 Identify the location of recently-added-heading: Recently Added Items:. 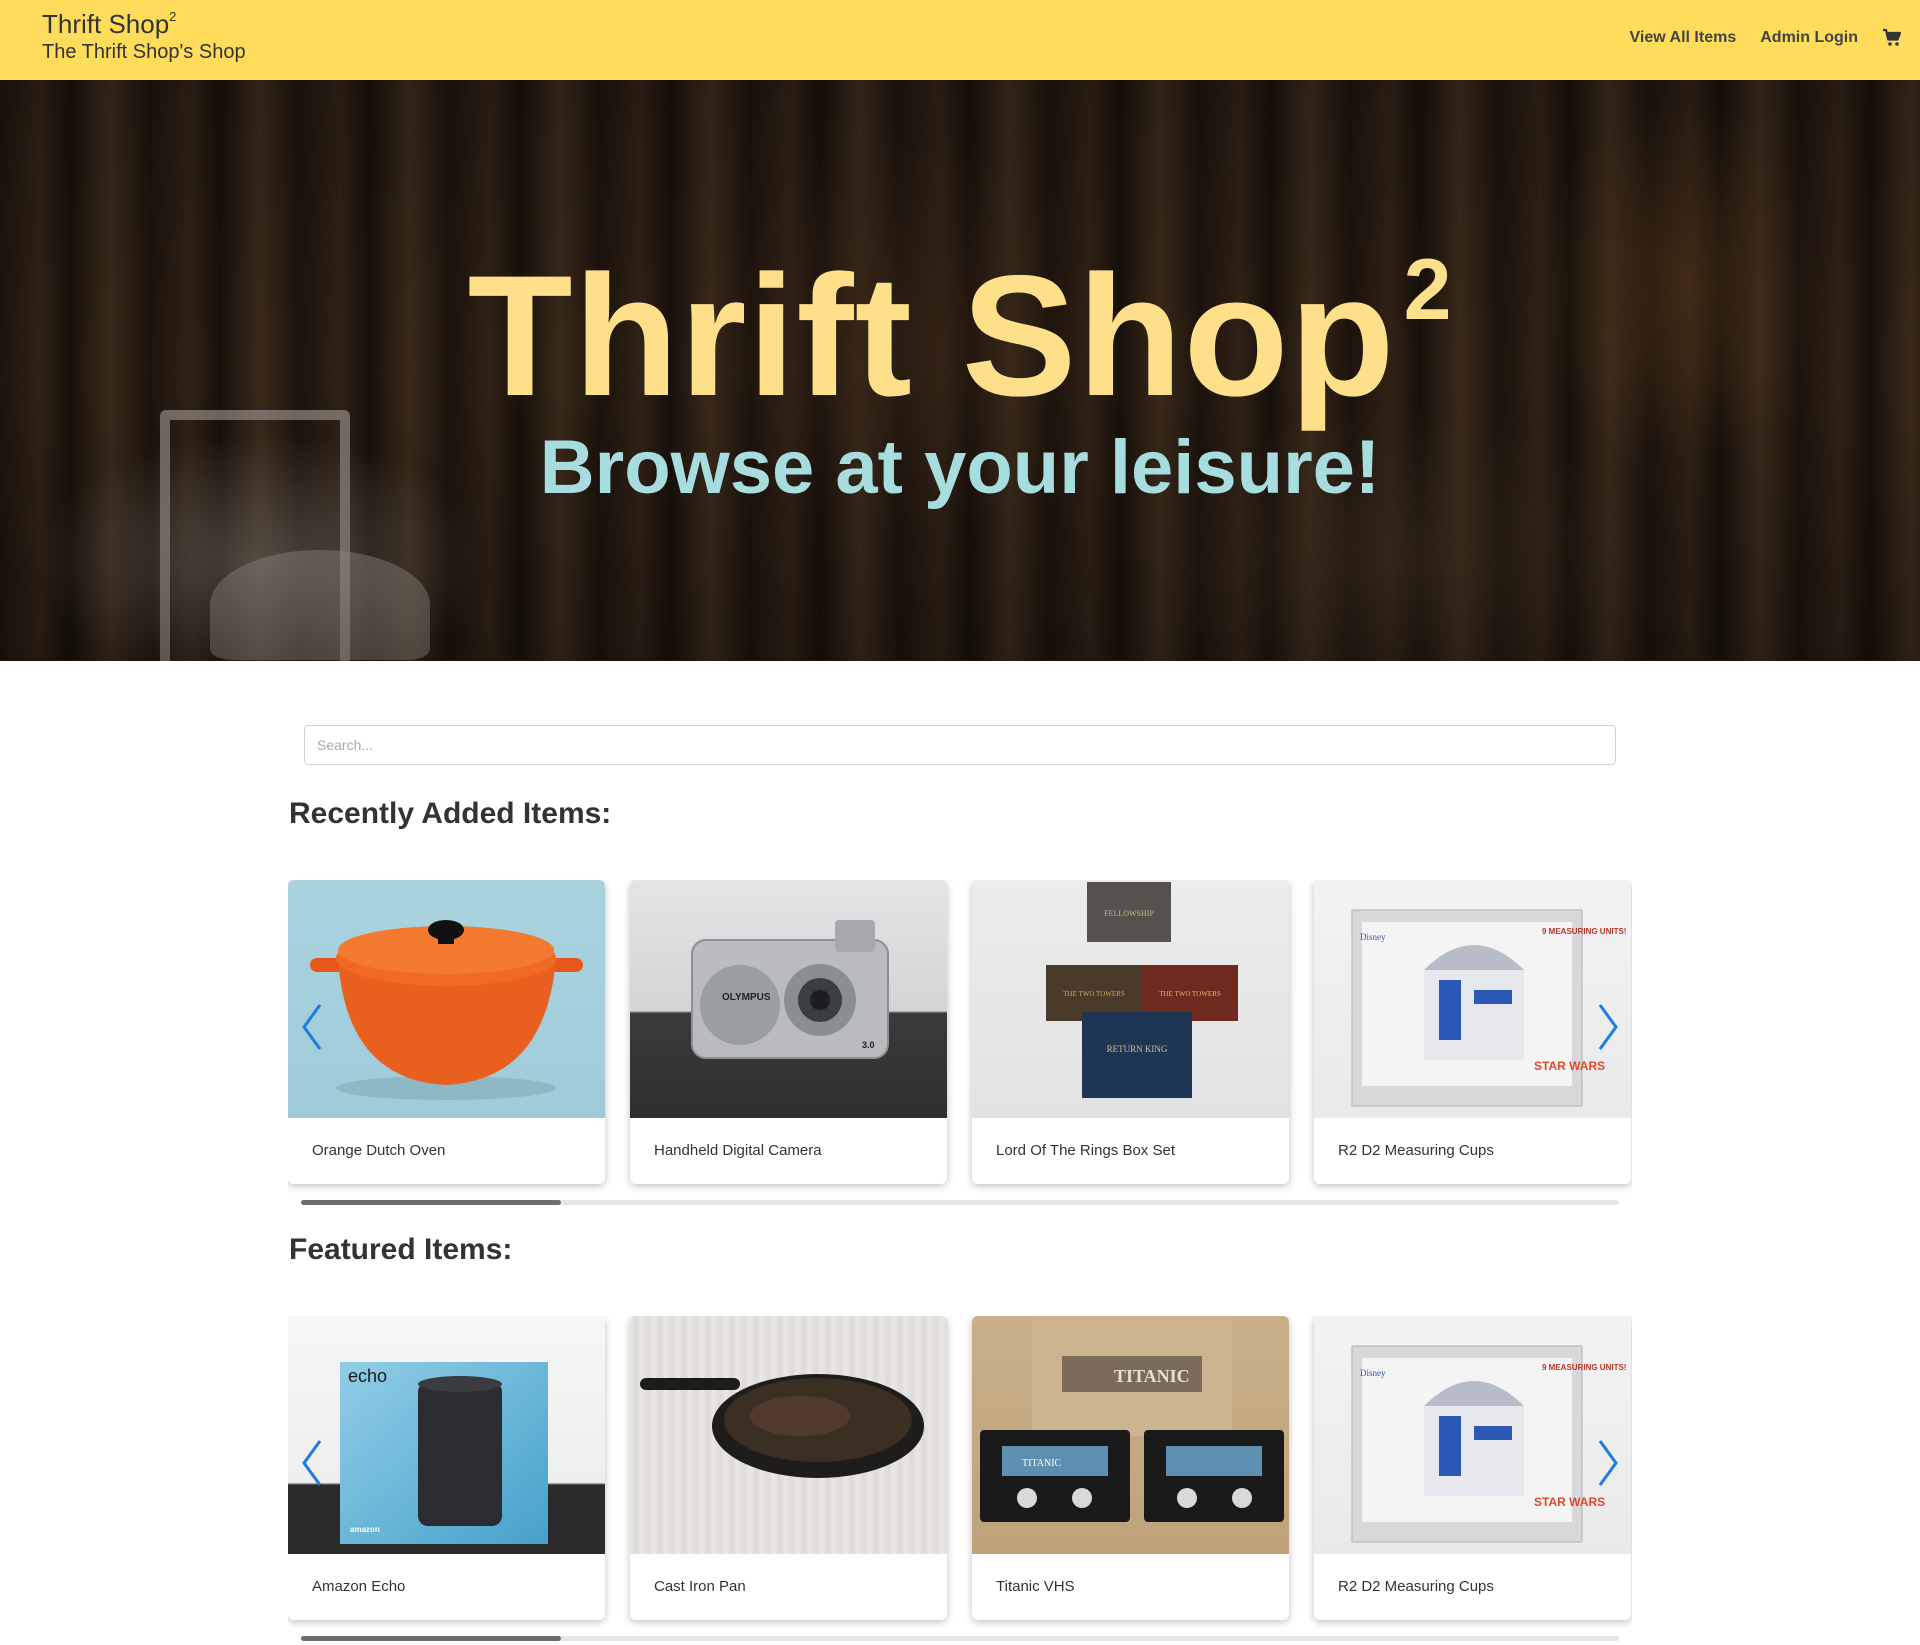
(450, 813).